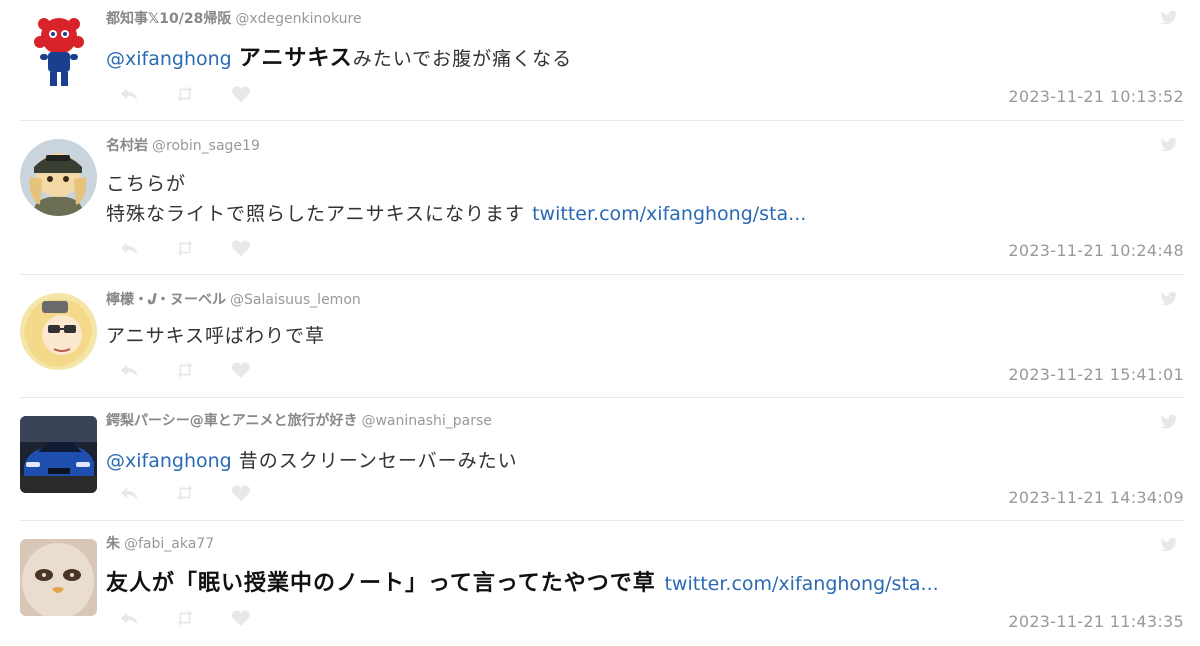  I want to click on body-text: 昔のスクリーンセーバーみたい, so click(378, 461).